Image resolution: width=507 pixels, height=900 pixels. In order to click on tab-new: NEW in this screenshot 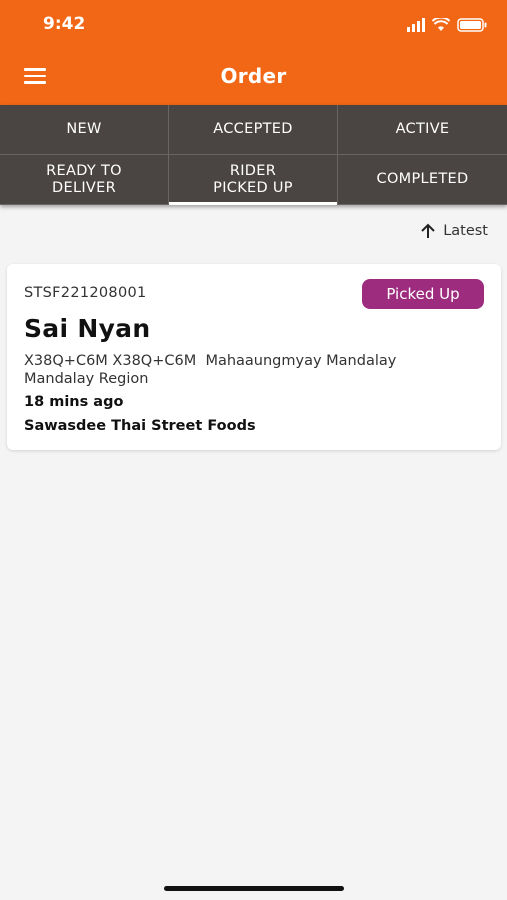, I will do `click(84, 130)`.